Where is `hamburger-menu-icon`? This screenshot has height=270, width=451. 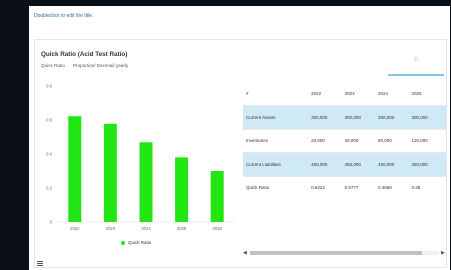 hamburger-menu-icon is located at coordinates (40, 263).